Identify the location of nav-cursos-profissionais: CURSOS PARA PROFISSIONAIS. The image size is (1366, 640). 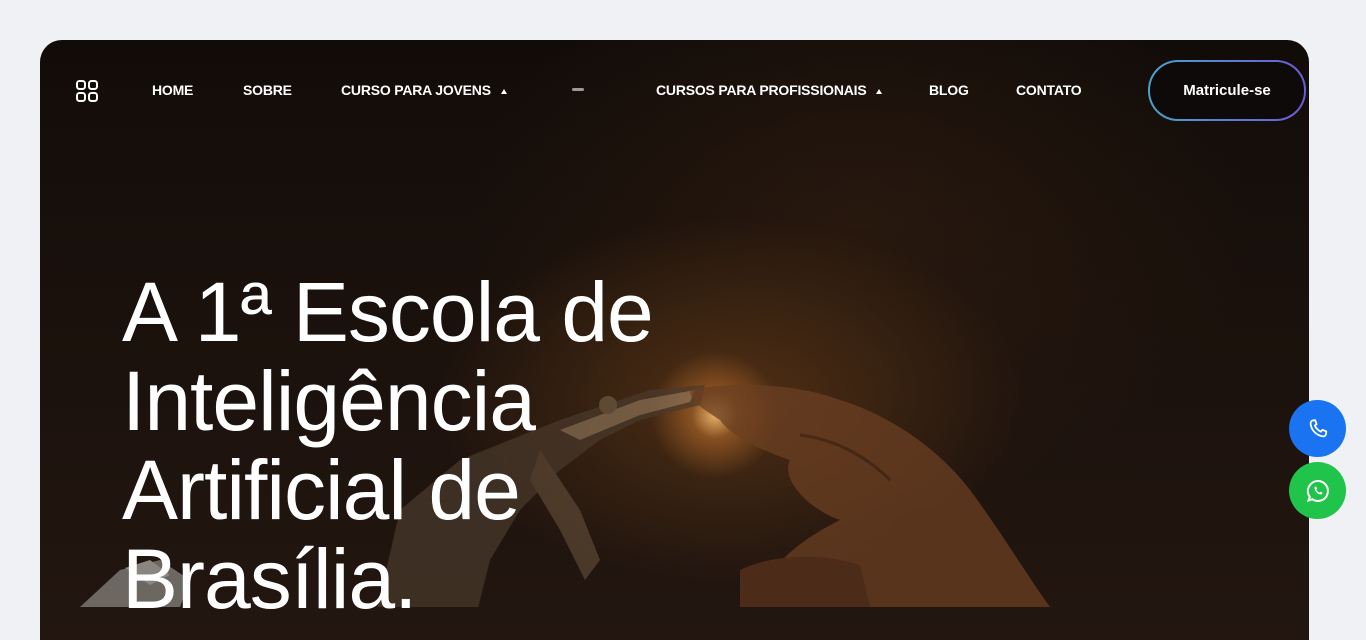
(769, 90).